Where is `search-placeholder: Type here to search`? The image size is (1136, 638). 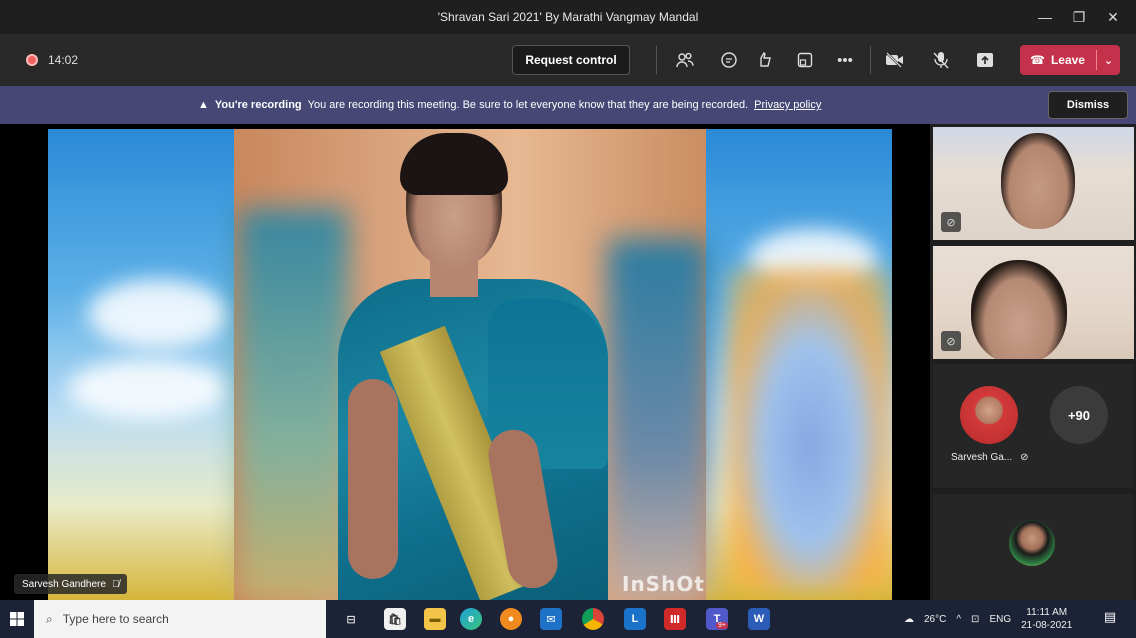
search-placeholder: Type here to search is located at coordinates (115, 619).